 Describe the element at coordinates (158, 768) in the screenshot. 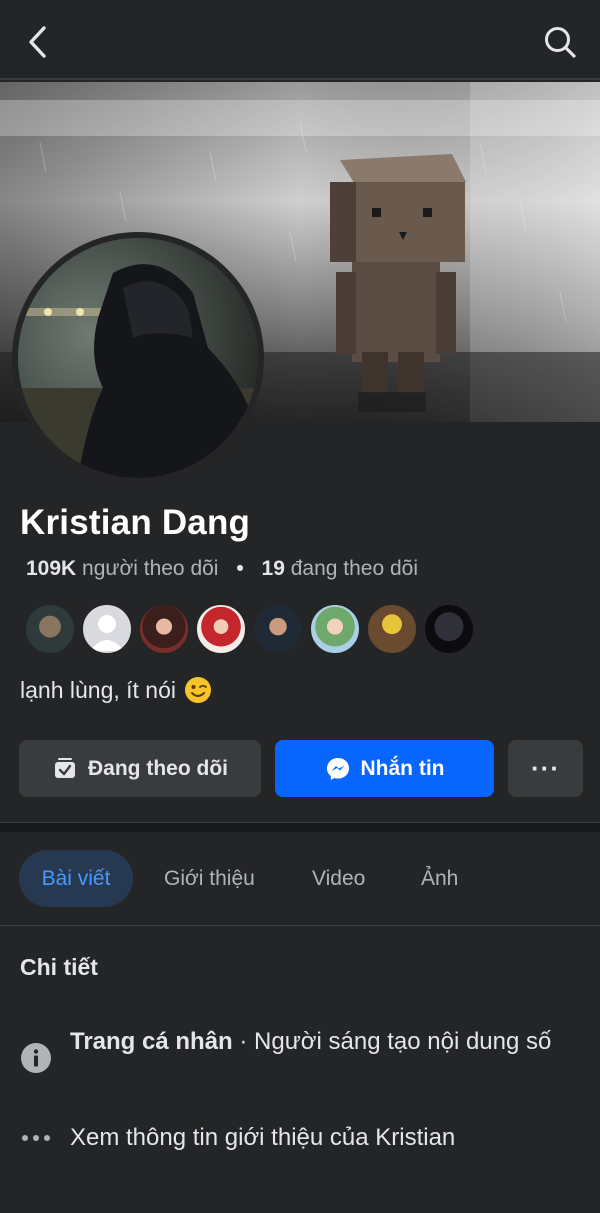

I see `following-button-label: Đang theo dõi` at that location.